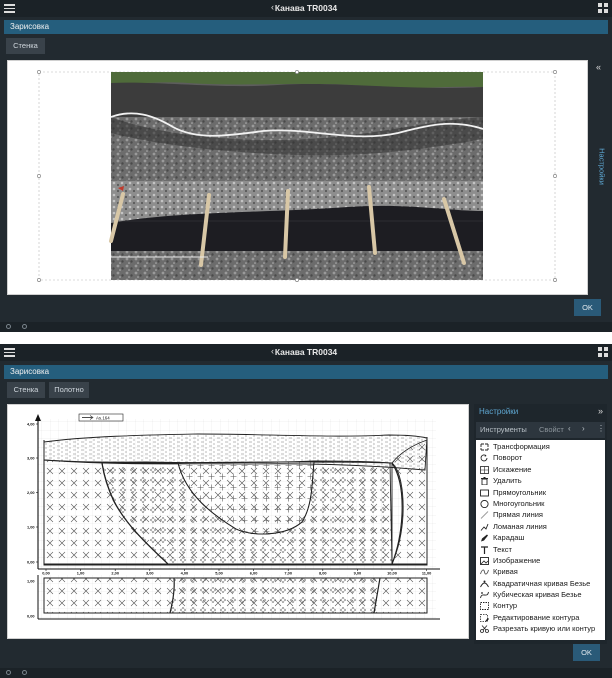 This screenshot has width=612, height=678. Describe the element at coordinates (518, 515) in the screenshot. I see `tool-label: Прямая линия` at that location.